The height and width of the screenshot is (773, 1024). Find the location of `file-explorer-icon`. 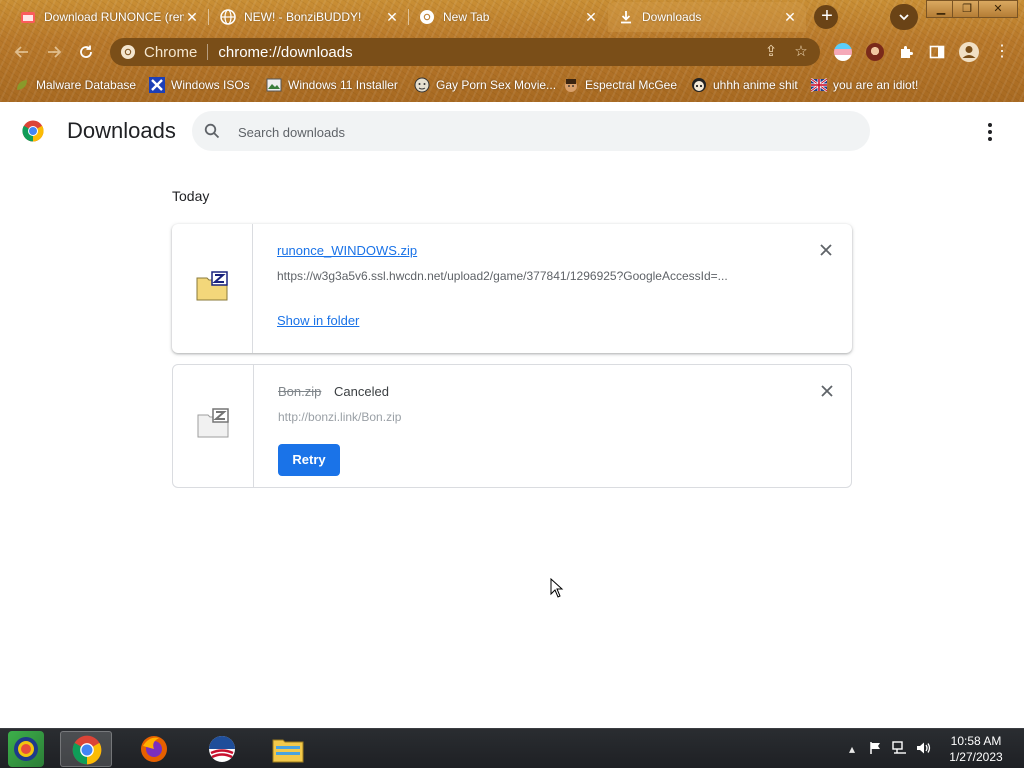

file-explorer-icon is located at coordinates (288, 751).